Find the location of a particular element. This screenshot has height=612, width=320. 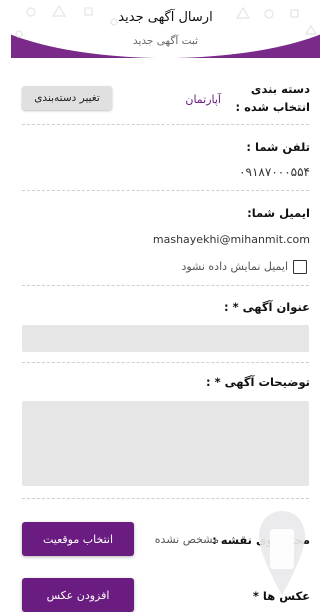

header-pattern is located at coordinates (166, 21).